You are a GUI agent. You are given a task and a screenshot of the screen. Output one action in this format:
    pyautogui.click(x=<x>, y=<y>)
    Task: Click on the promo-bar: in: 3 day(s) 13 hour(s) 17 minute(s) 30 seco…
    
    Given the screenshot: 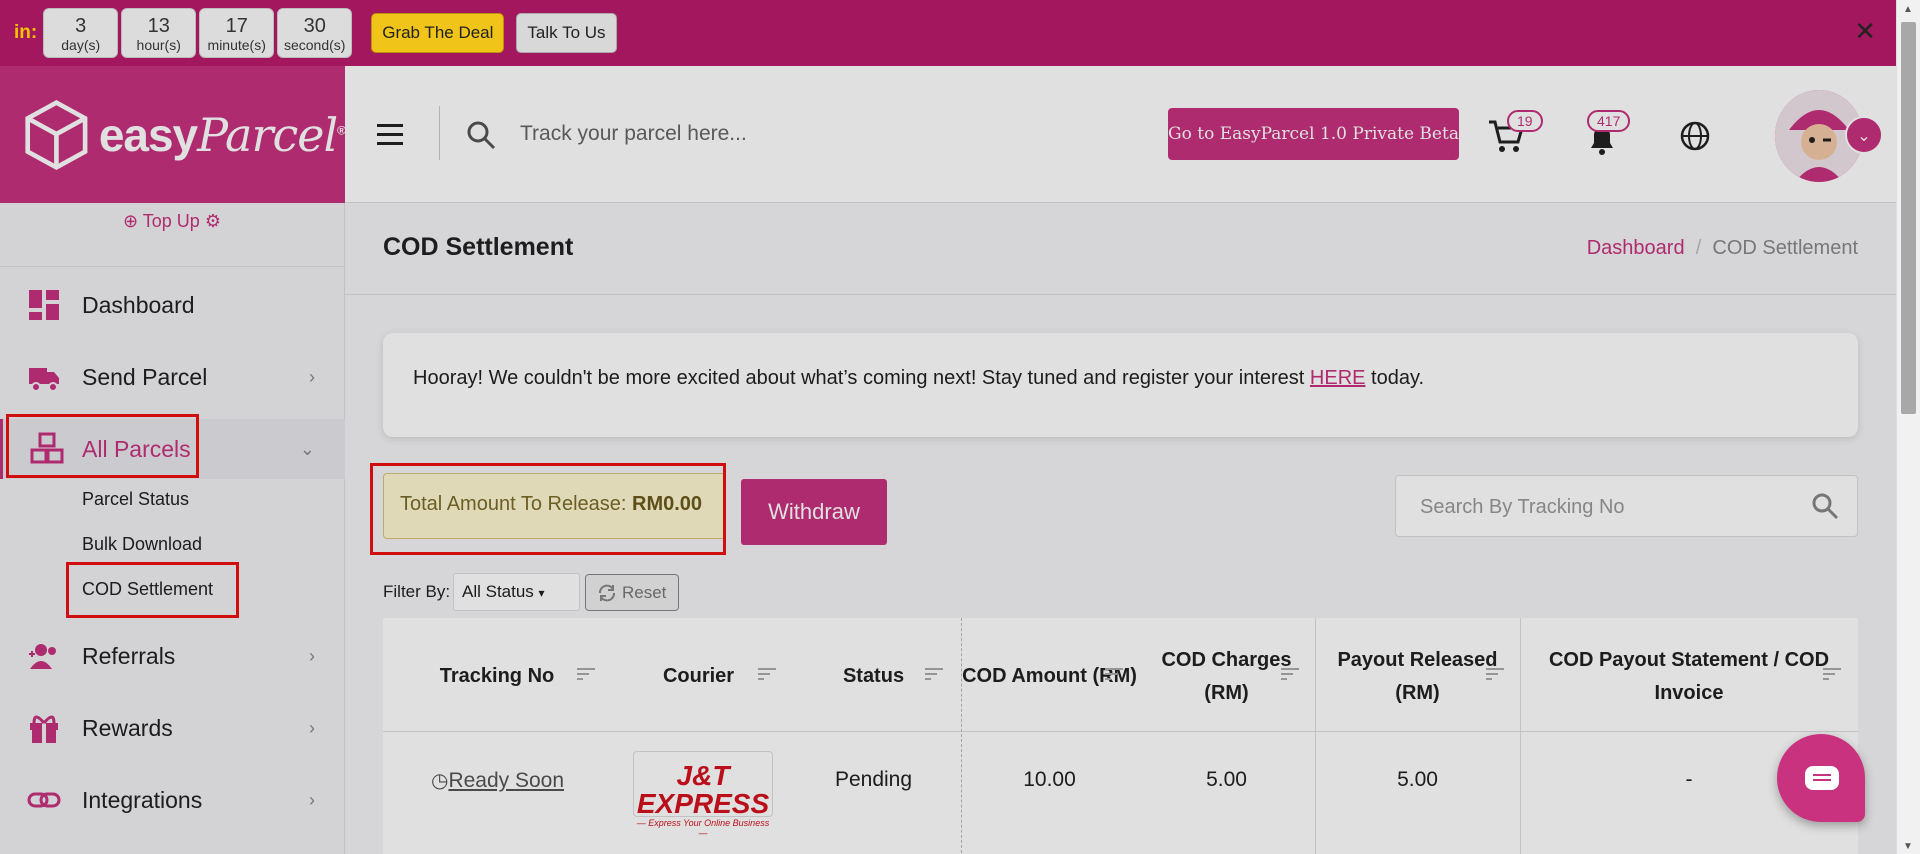 What is the action you would take?
    pyautogui.click(x=960, y=33)
    